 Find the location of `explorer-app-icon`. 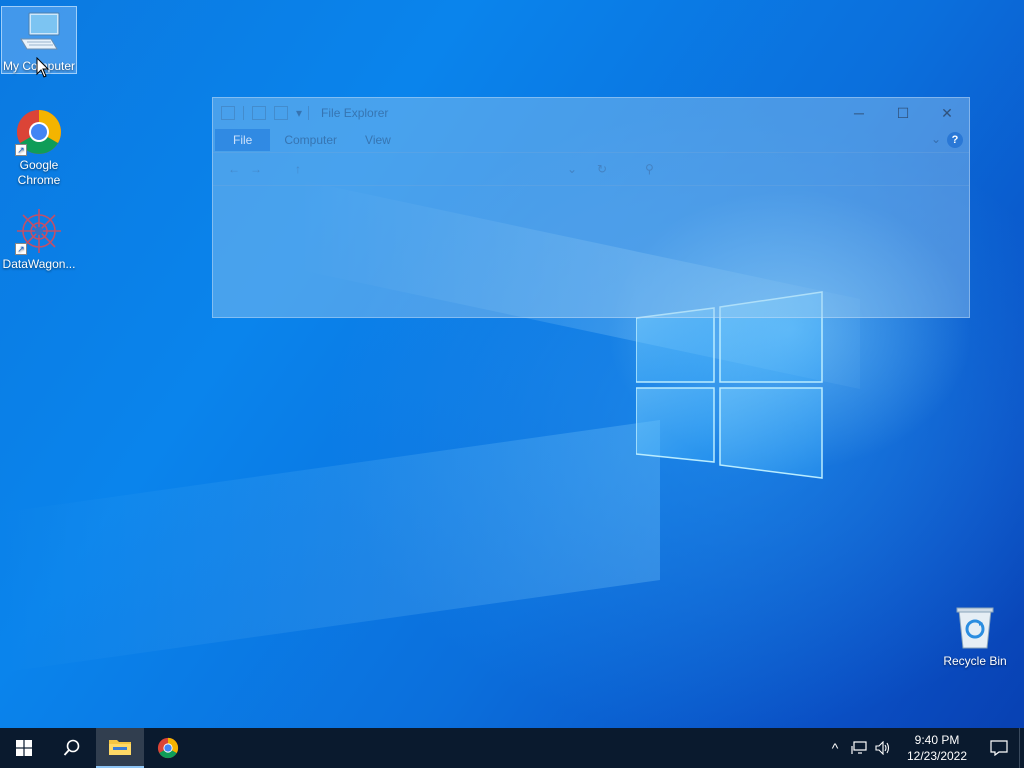

explorer-app-icon is located at coordinates (228, 113).